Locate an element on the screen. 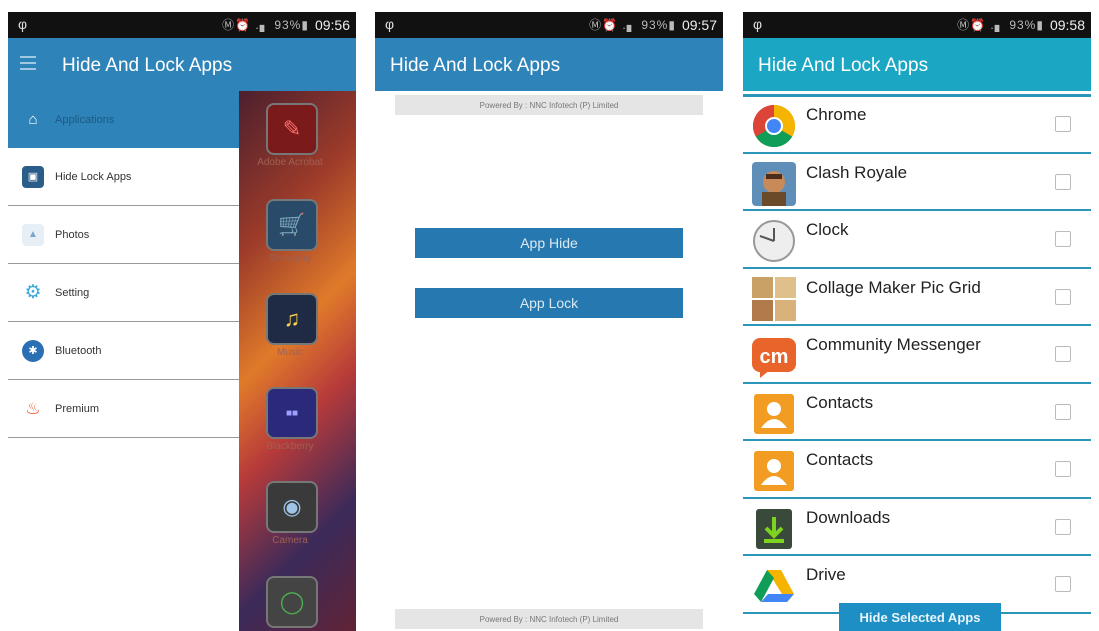  list-item: Downloads is located at coordinates (917, 527).